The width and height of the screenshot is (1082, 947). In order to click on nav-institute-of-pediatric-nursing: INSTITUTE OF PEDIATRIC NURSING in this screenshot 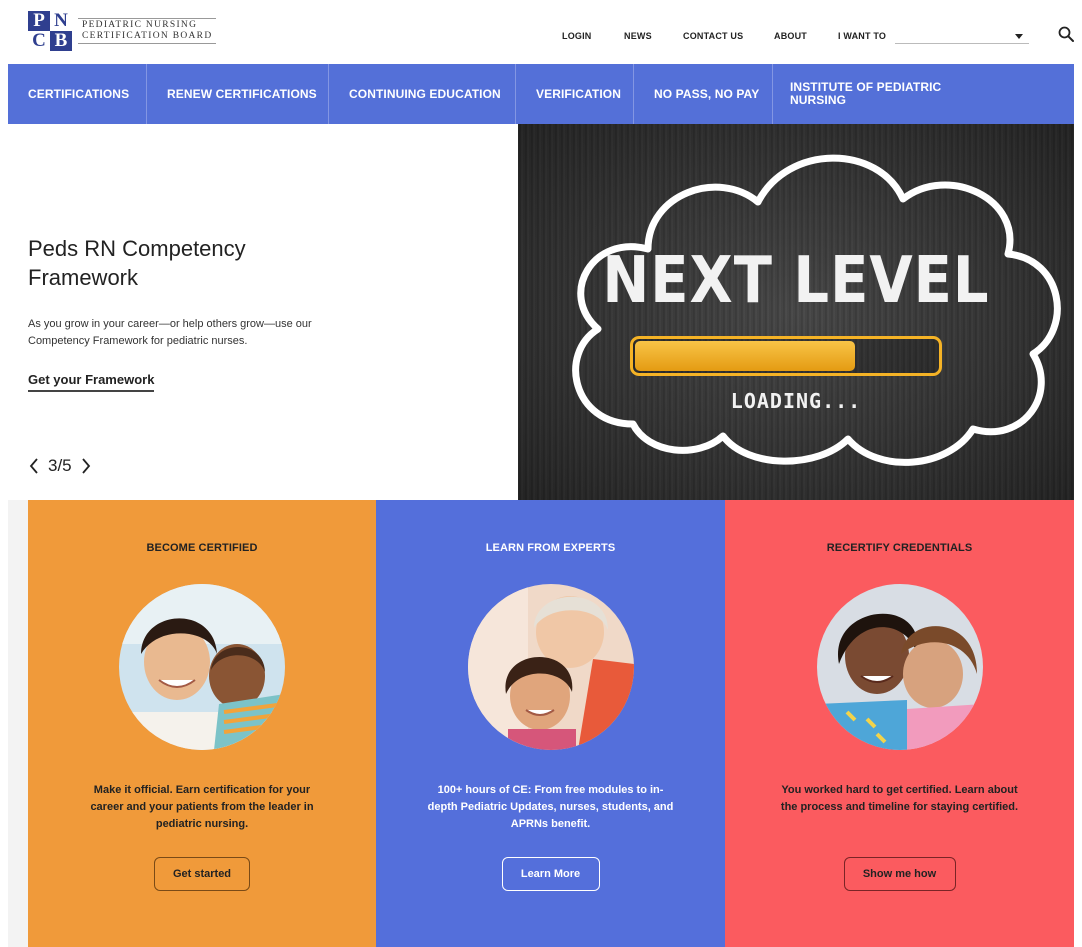, I will do `click(923, 94)`.